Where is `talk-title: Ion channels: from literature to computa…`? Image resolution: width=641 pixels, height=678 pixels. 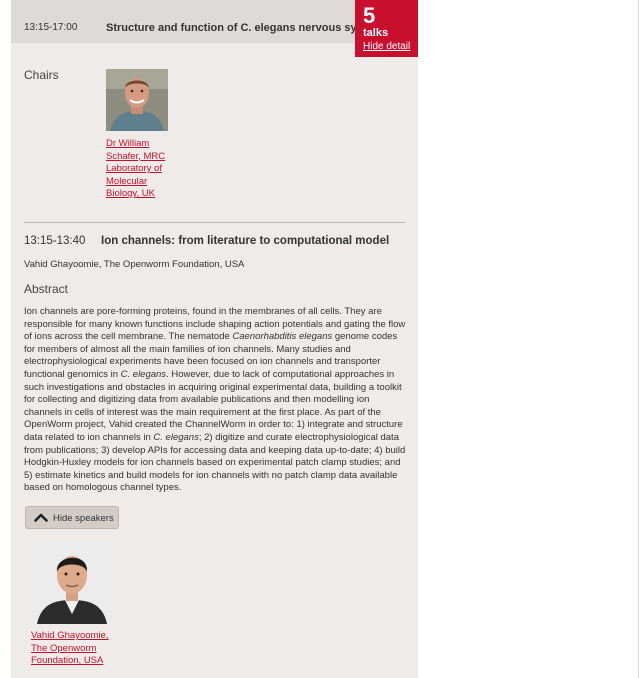
talk-title: Ion channels: from literature to computa… is located at coordinates (245, 241).